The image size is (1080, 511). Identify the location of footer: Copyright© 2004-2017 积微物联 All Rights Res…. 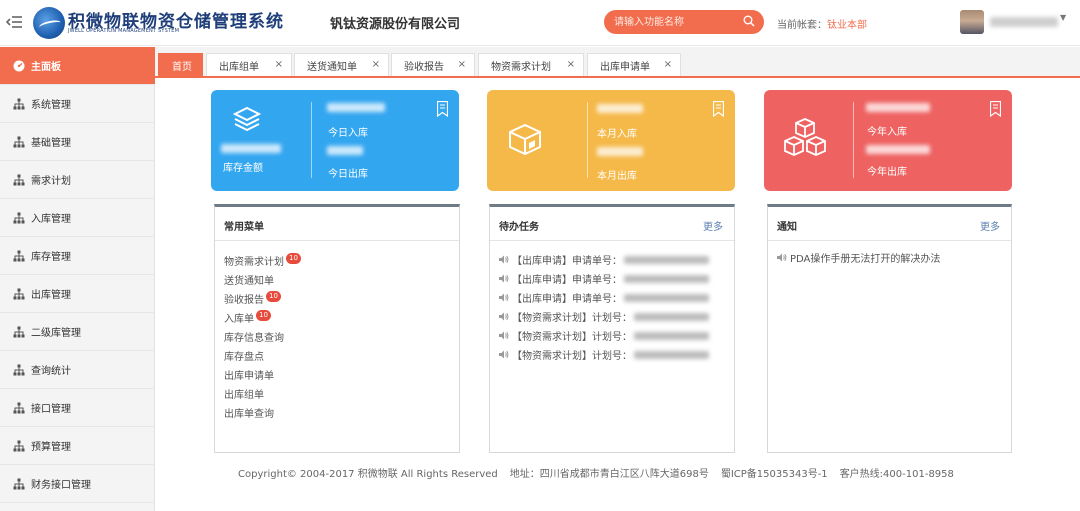
(602, 472).